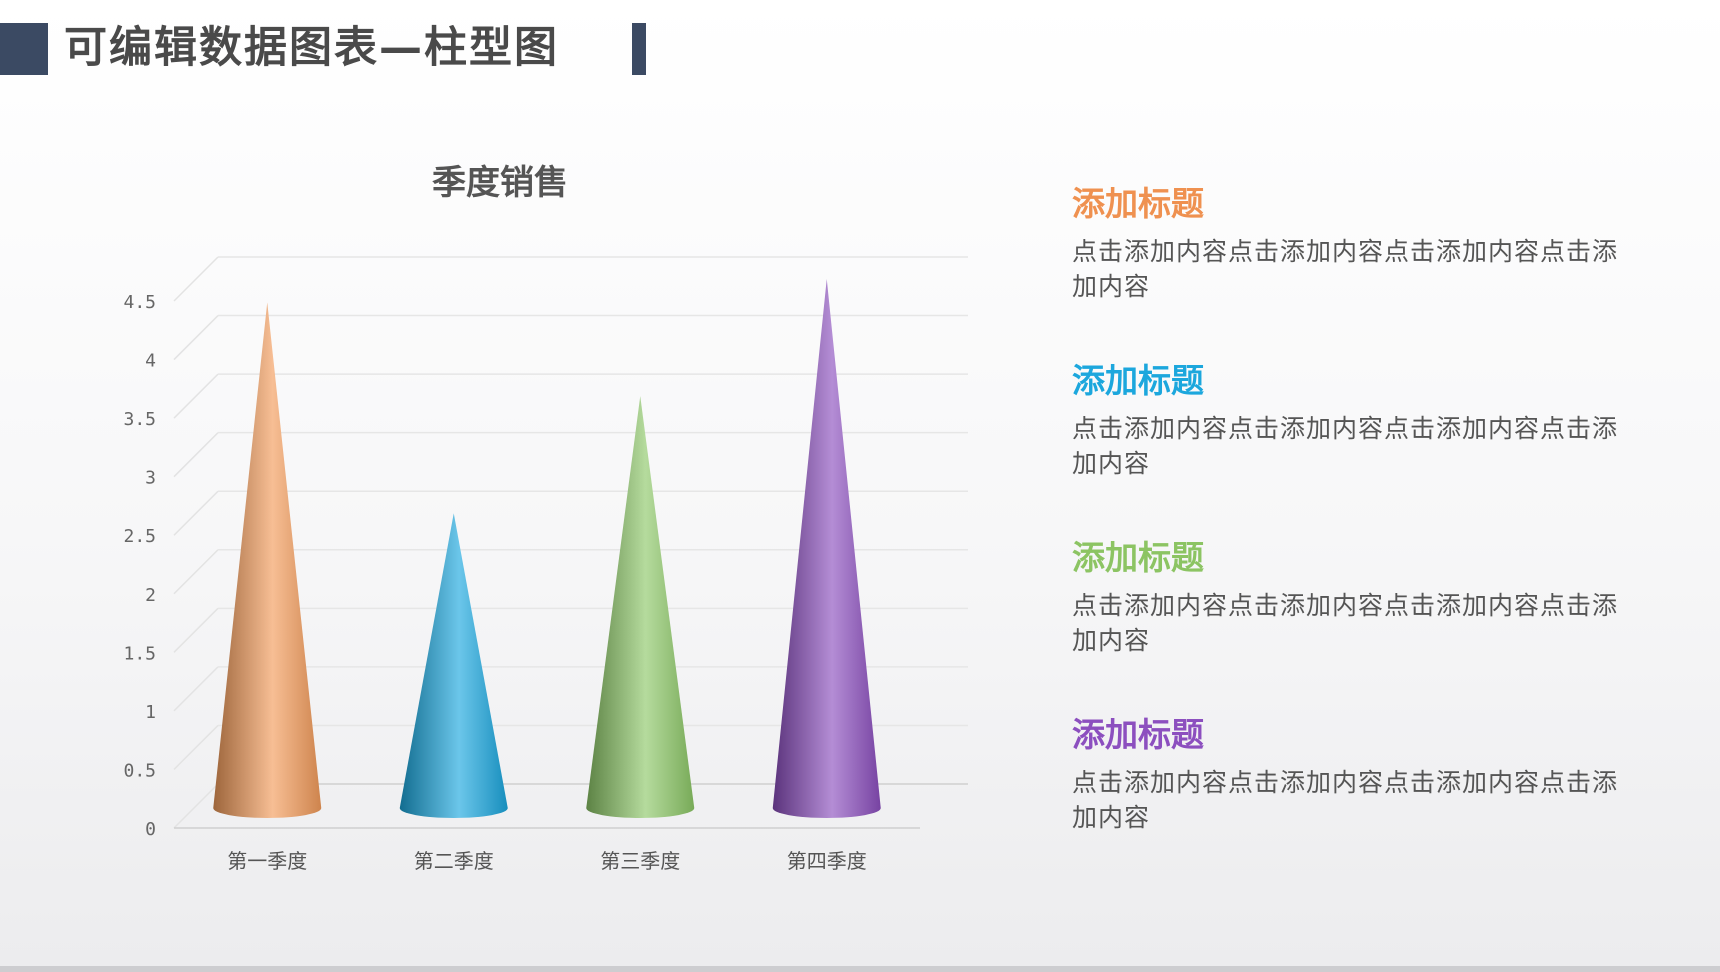  I want to click on side-note-3: 添加标题 点击添加内容点击添加内容点击添加内容点击添加内容, so click(1352, 609).